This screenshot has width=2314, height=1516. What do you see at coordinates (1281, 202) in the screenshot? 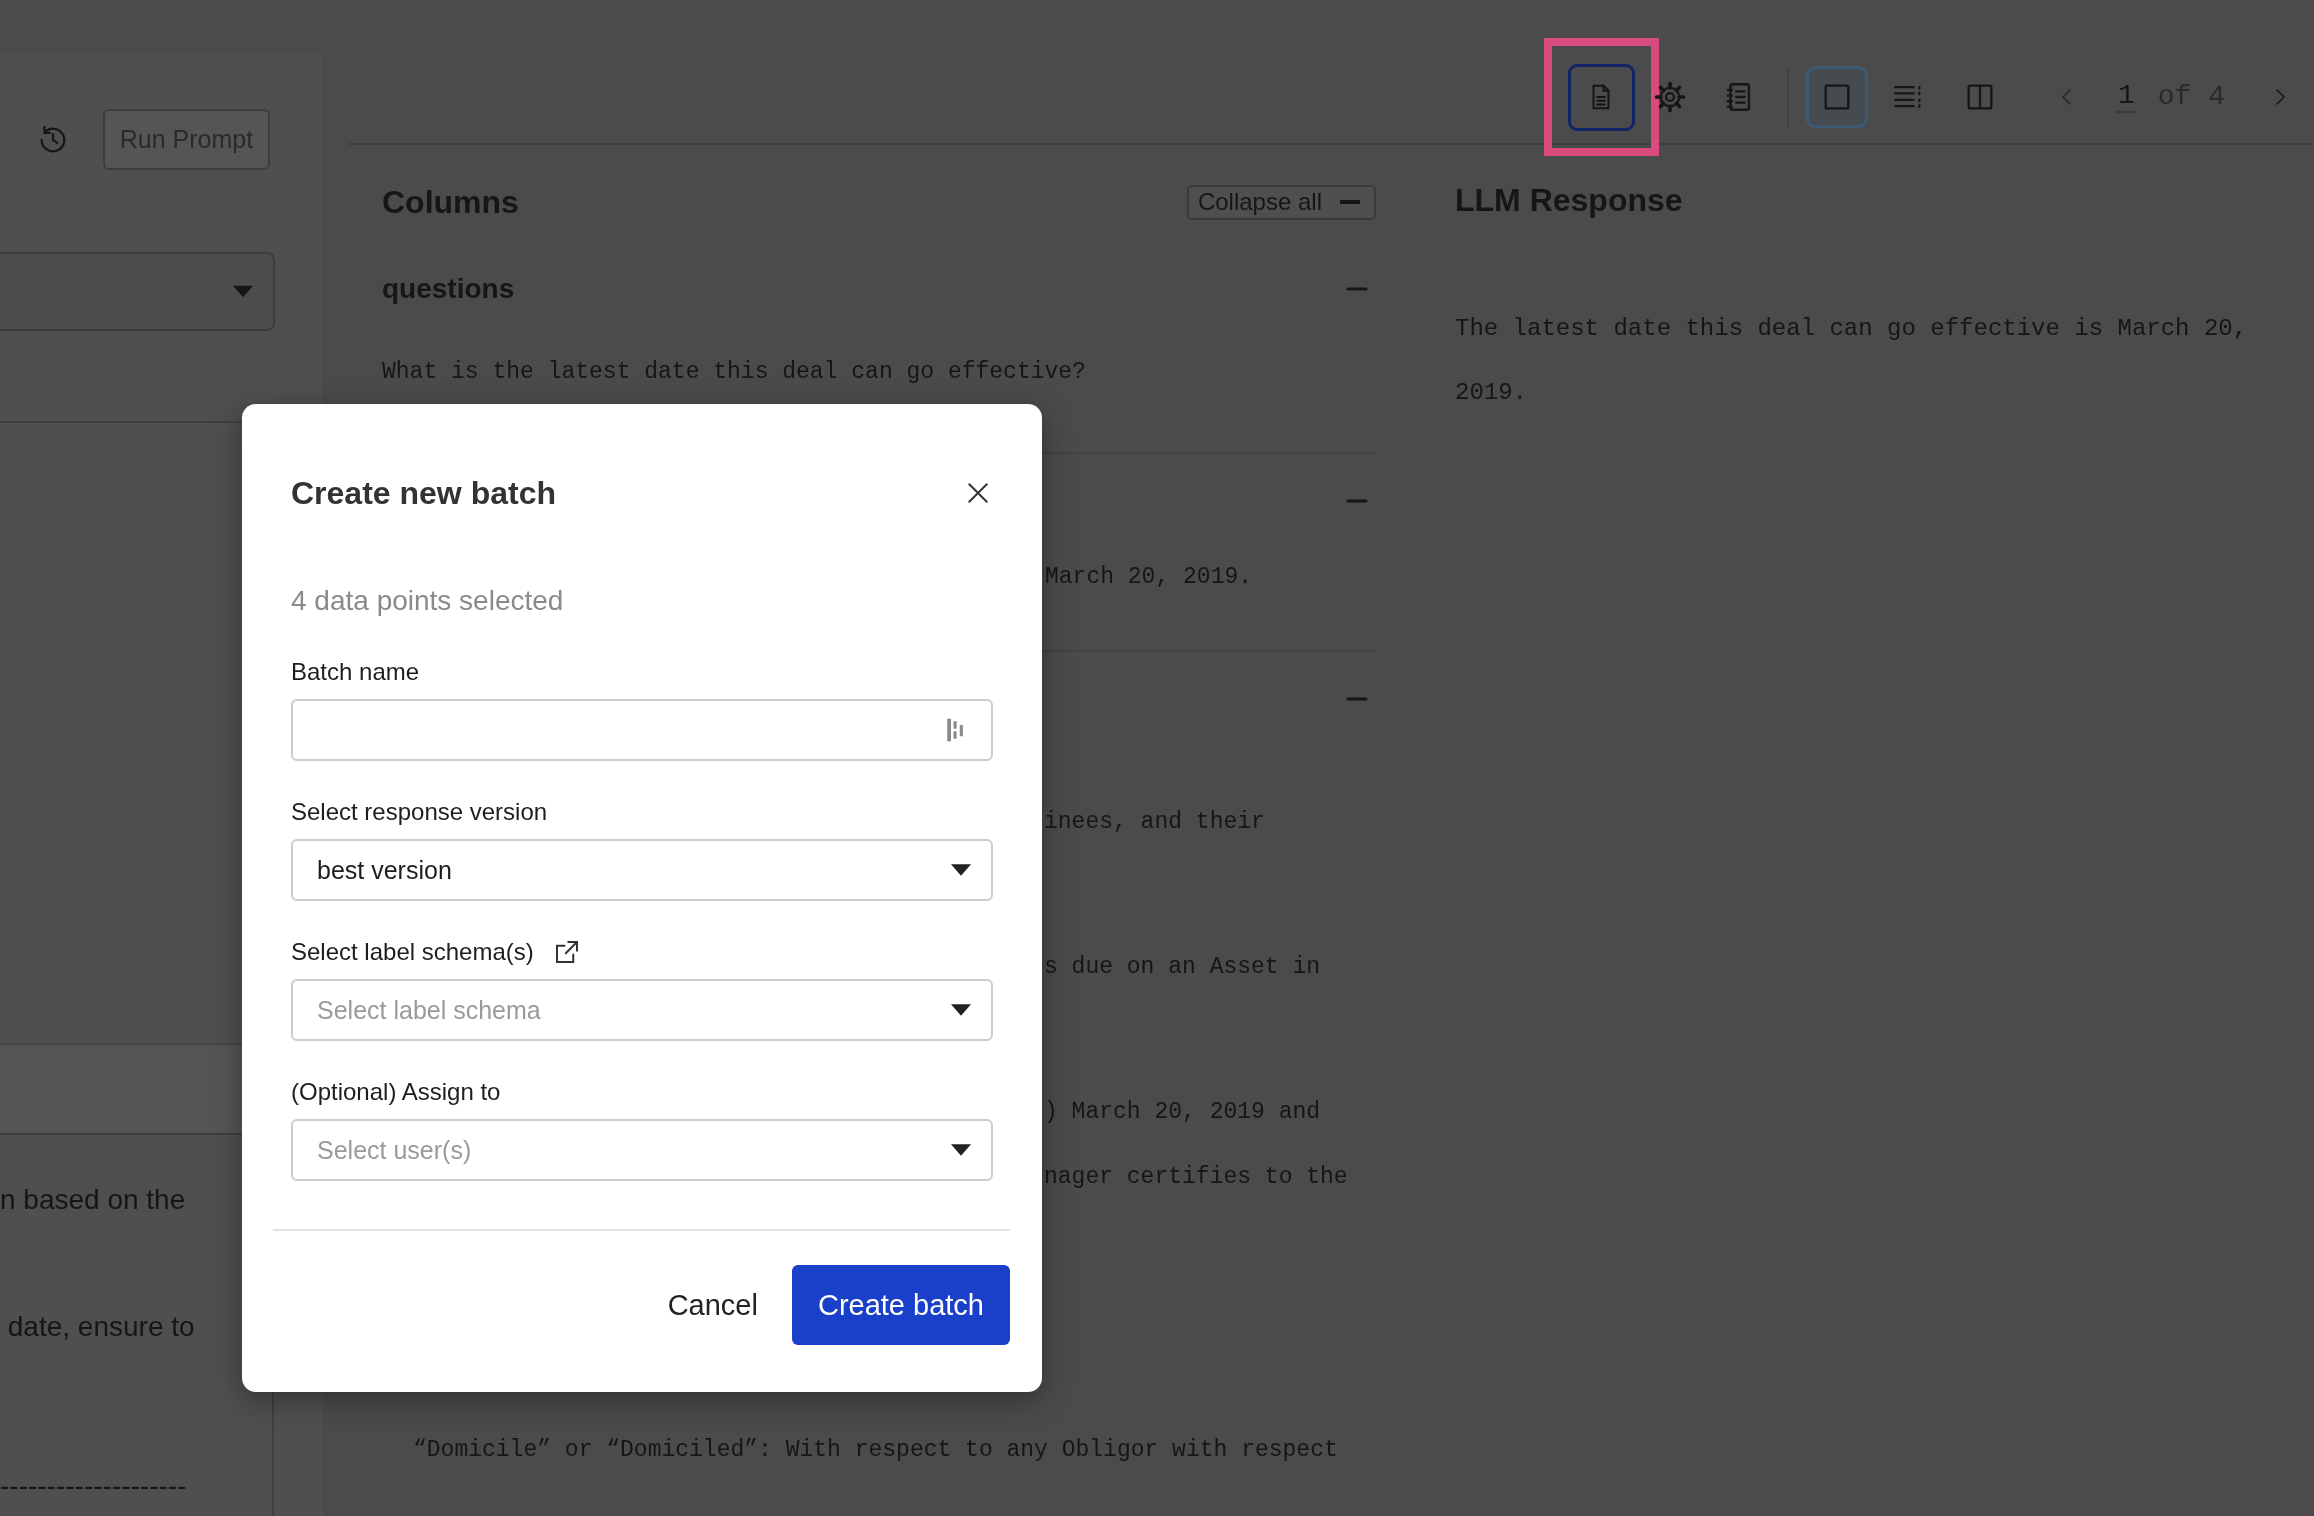
I see `collapse-all-button: Collapse all` at bounding box center [1281, 202].